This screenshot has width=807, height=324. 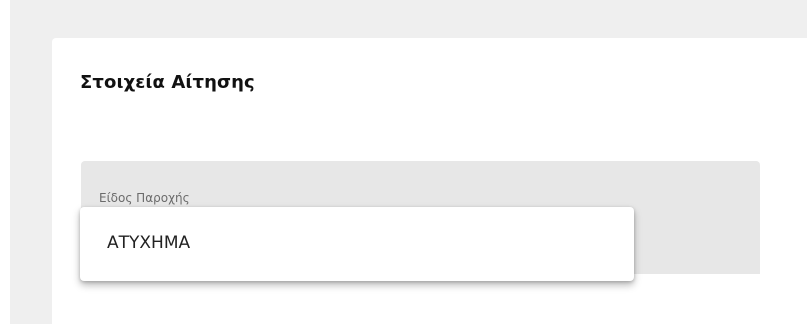 What do you see at coordinates (144, 198) in the screenshot?
I see `service-type-label: Είδος Παροχής` at bounding box center [144, 198].